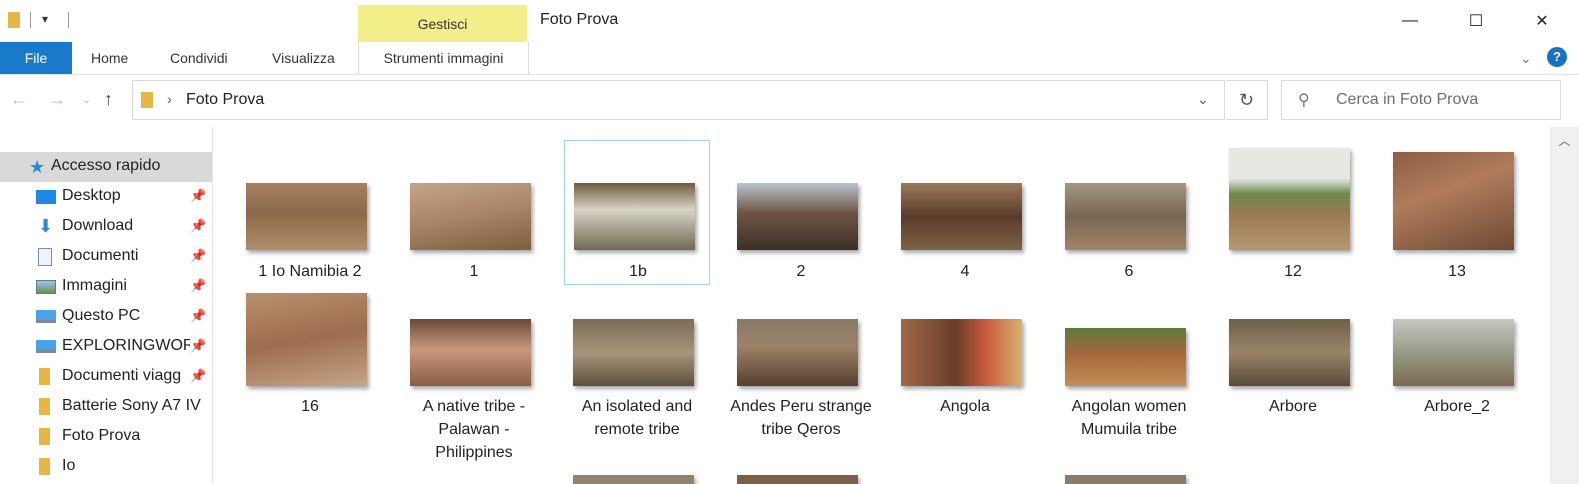 This screenshot has width=1579, height=484. I want to click on file-name: 2, so click(801, 271).